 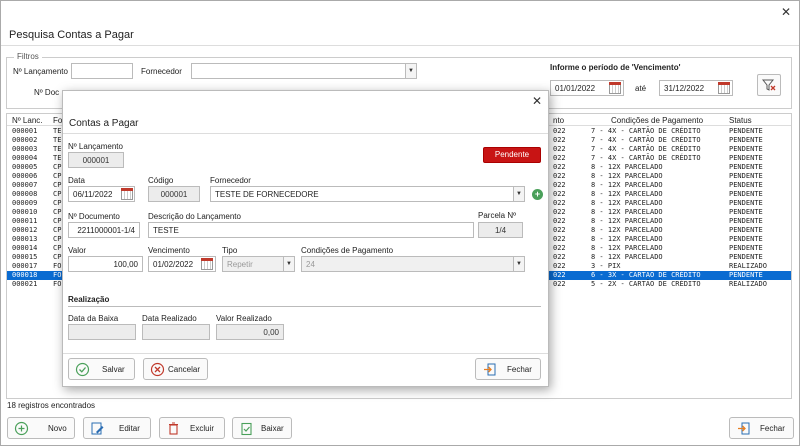 I want to click on fechar-label: Fechar, so click(x=772, y=428).